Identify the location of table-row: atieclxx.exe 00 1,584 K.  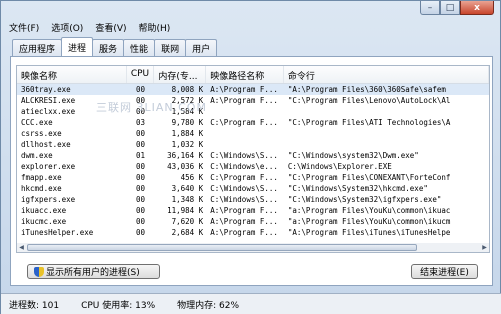
(253, 111).